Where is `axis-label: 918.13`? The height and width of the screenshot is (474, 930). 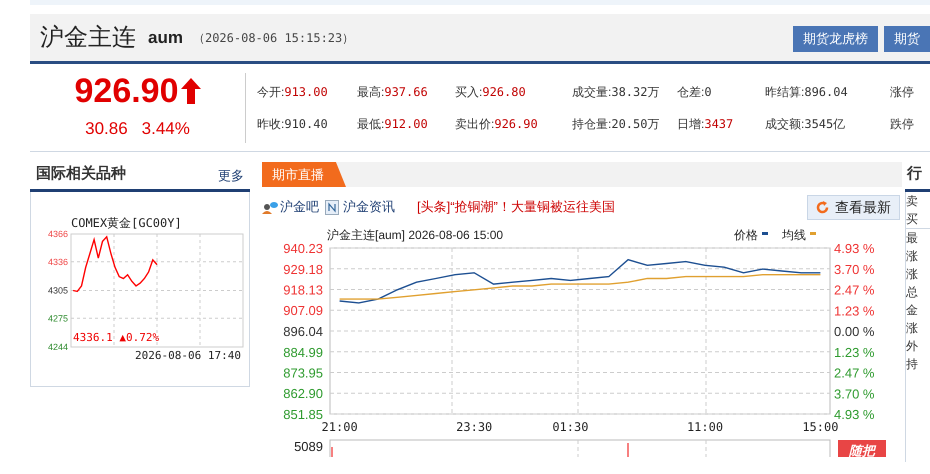
axis-label: 918.13 is located at coordinates (303, 290).